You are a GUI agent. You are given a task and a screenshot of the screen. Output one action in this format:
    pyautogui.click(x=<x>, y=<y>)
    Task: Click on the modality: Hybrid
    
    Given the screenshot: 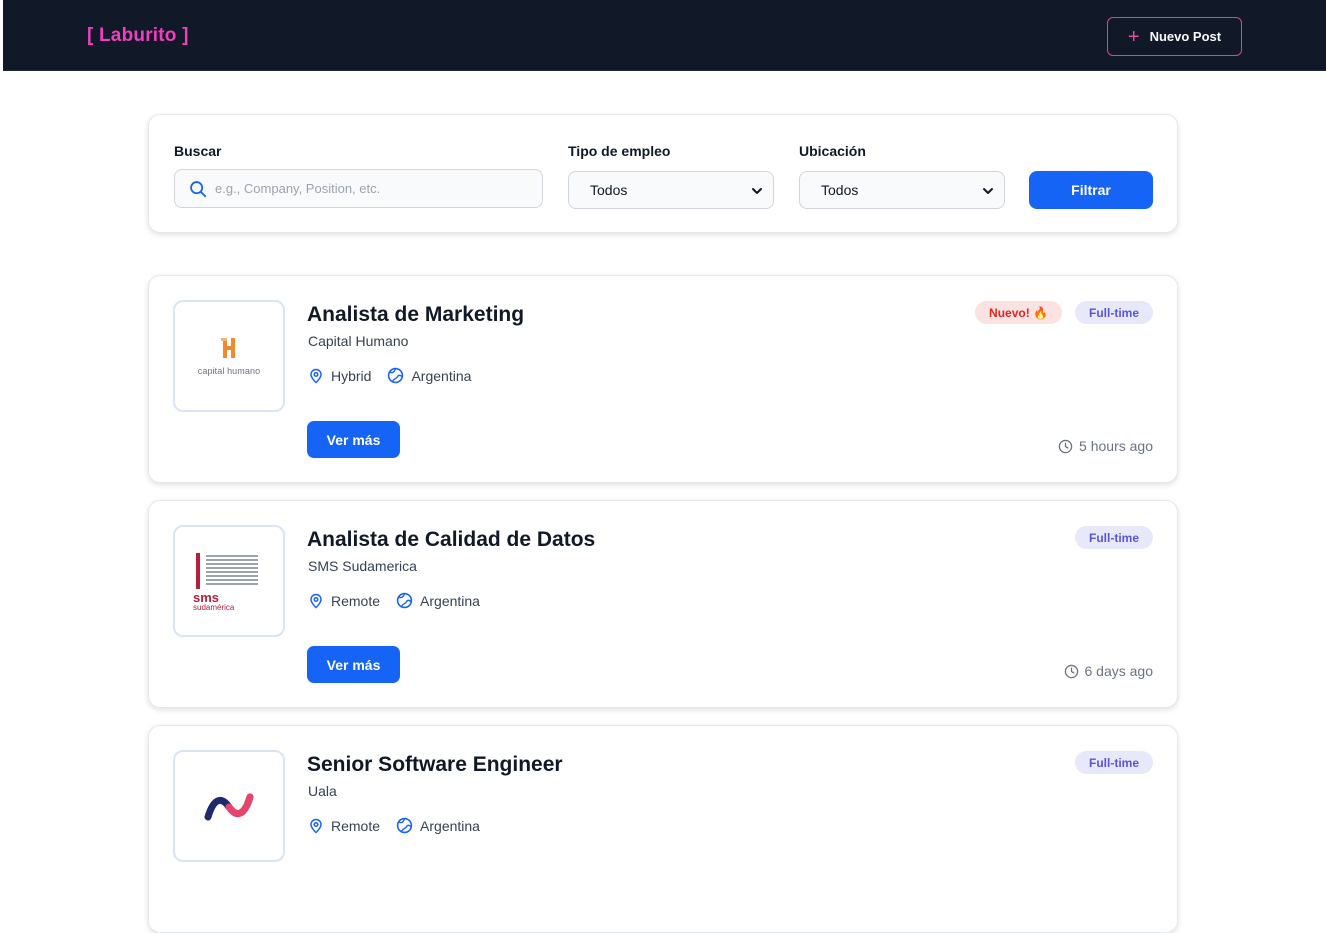 What is the action you would take?
    pyautogui.click(x=339, y=376)
    